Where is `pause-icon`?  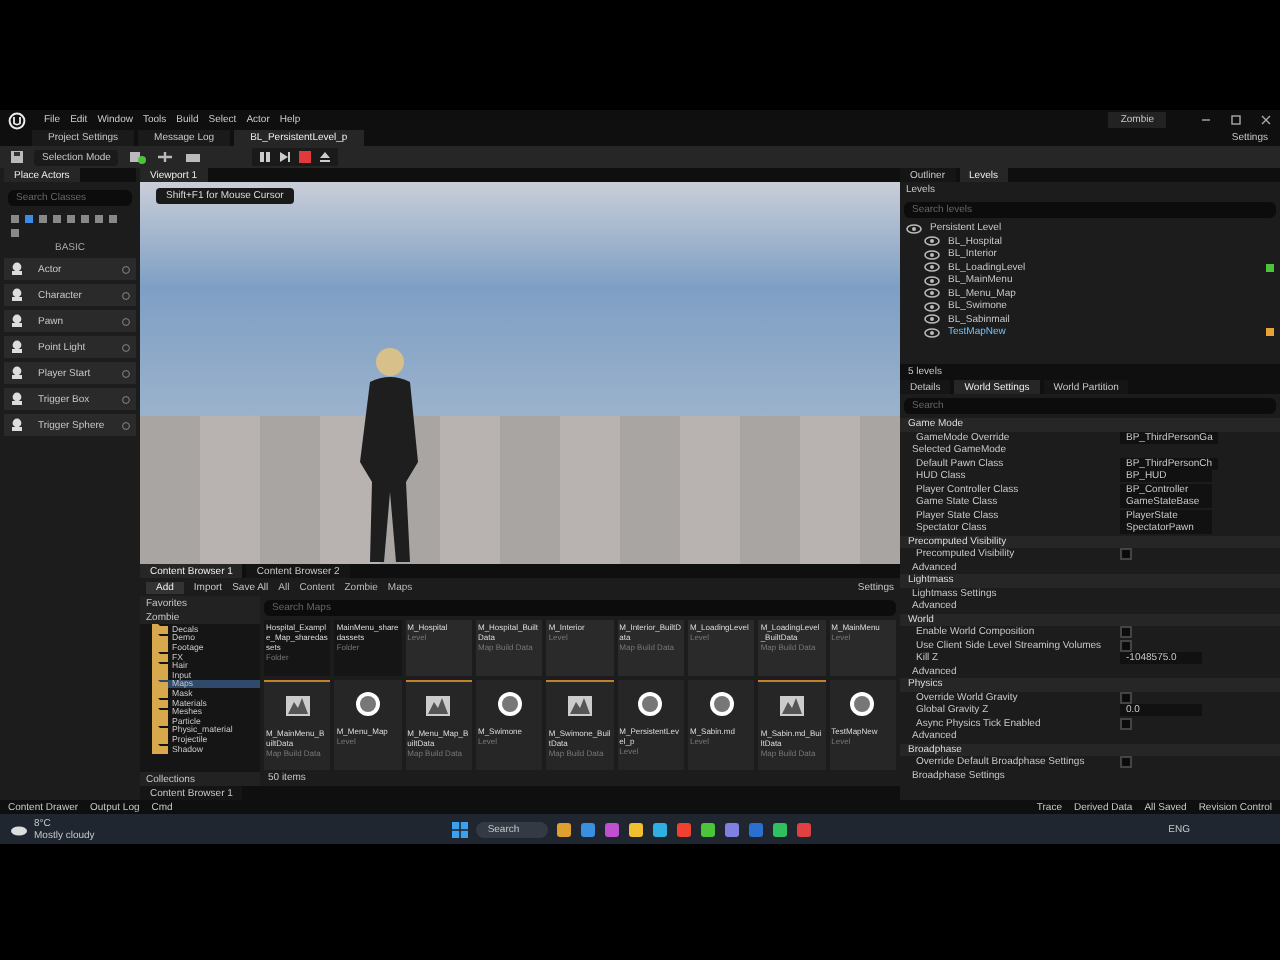
pause-icon is located at coordinates (265, 157).